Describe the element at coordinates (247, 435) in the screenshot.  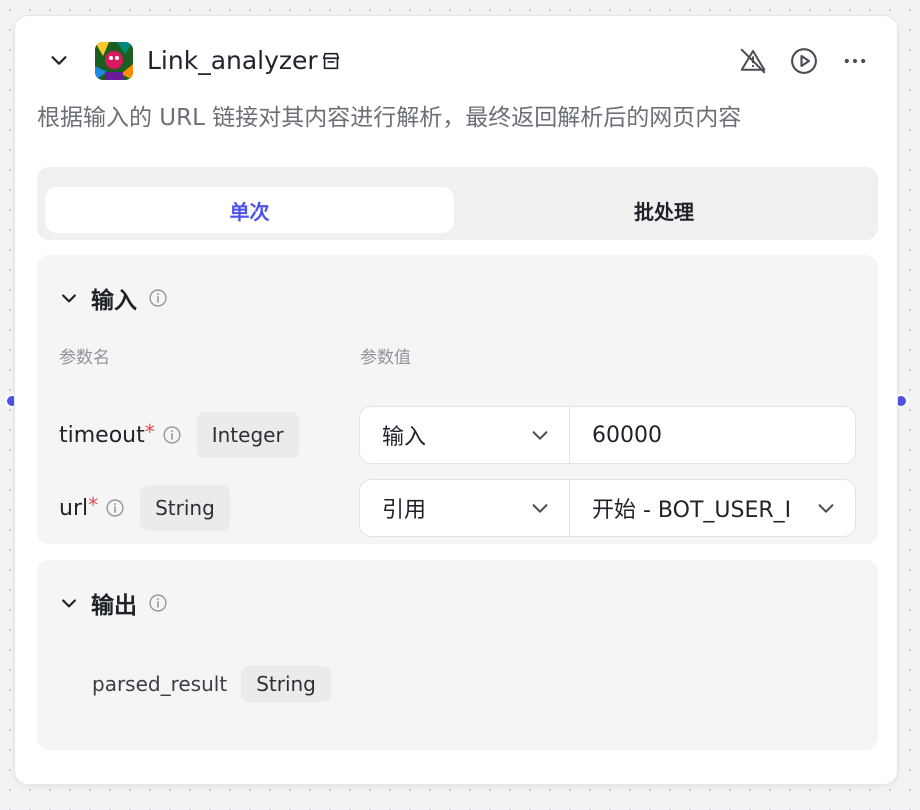
I see `type-tag: Integer` at that location.